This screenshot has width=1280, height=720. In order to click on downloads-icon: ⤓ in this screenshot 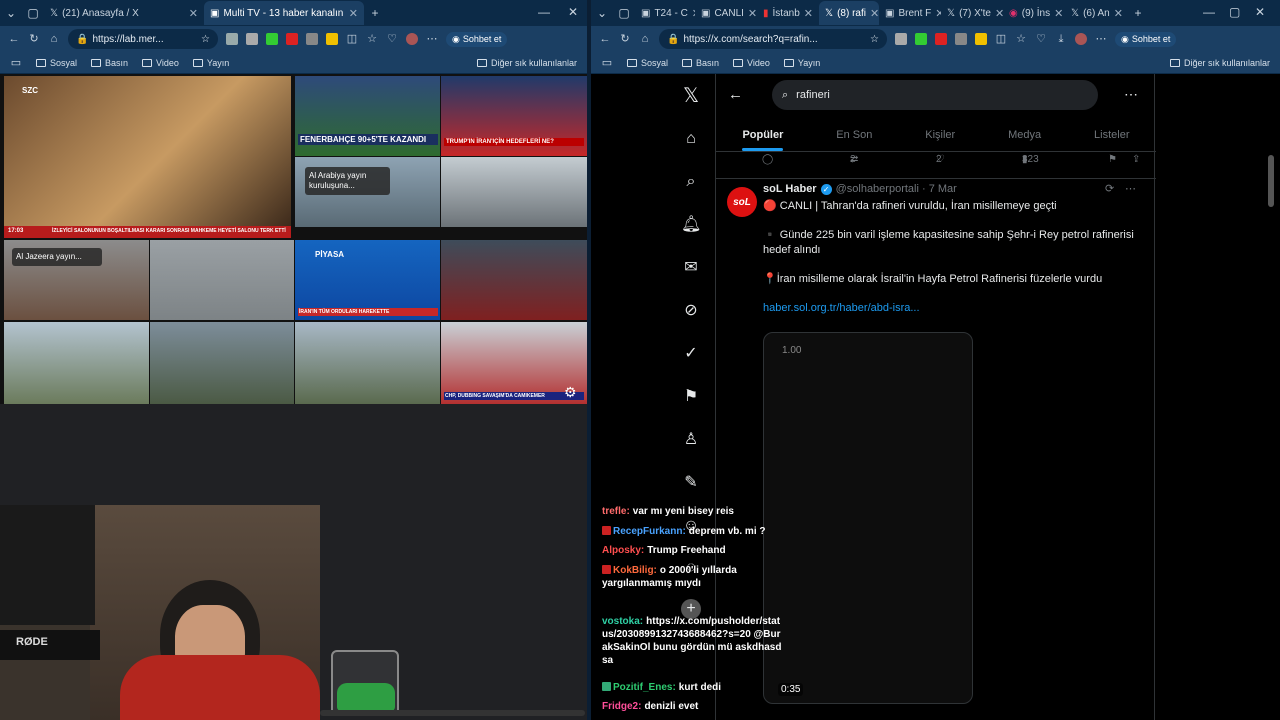, I will do `click(1061, 39)`.